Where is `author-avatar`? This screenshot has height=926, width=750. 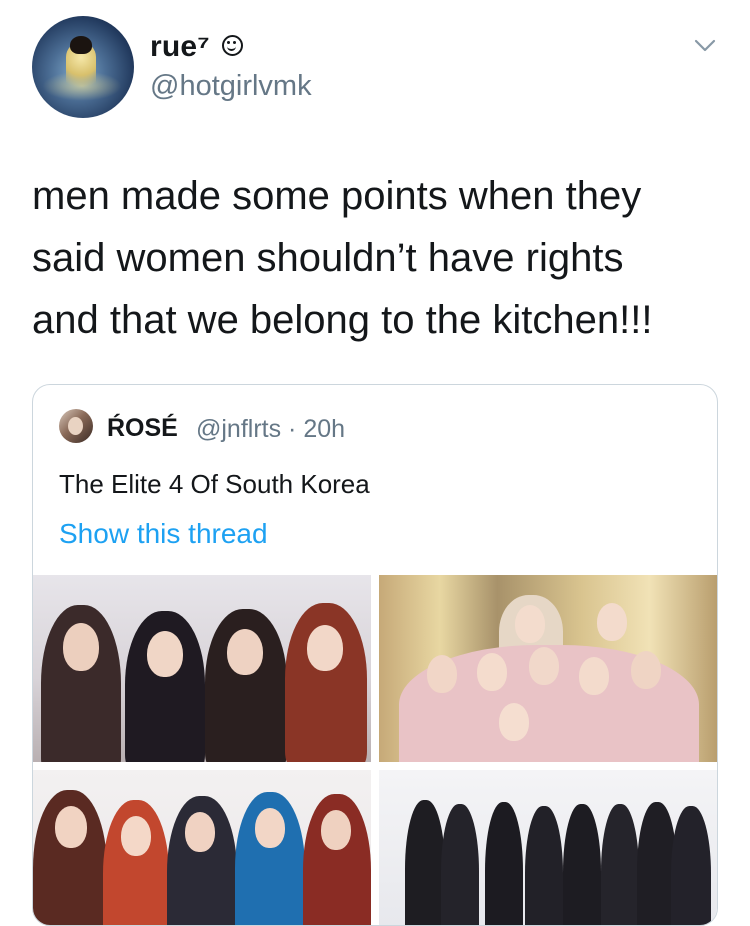
author-avatar is located at coordinates (83, 67).